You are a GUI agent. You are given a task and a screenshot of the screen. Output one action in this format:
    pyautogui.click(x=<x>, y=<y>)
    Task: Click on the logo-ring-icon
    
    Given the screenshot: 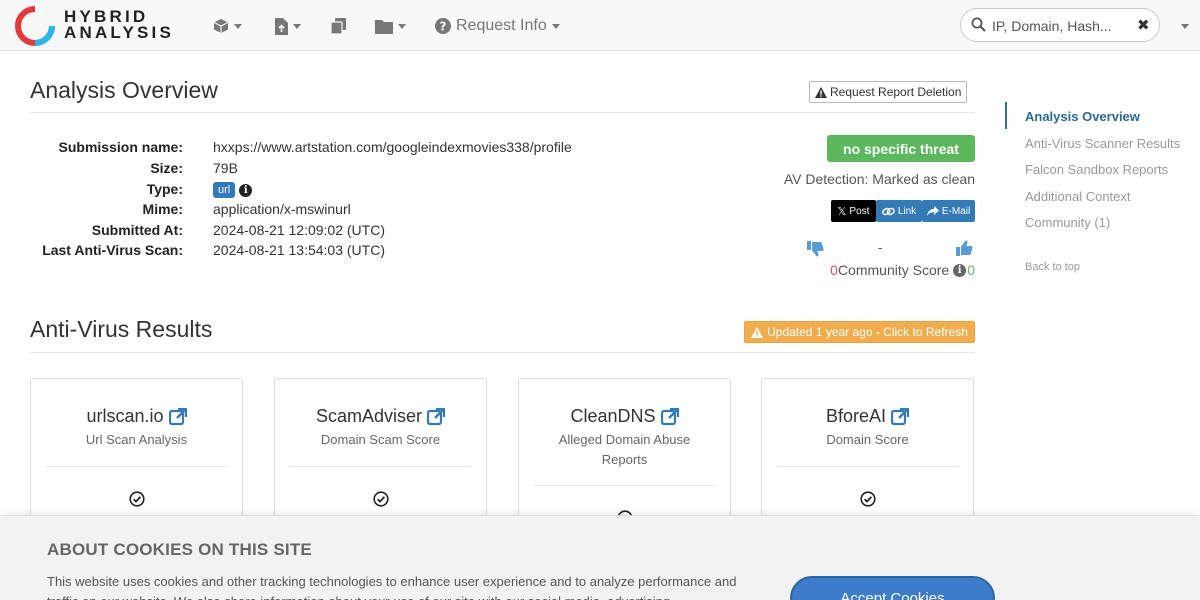 What is the action you would take?
    pyautogui.click(x=35, y=26)
    